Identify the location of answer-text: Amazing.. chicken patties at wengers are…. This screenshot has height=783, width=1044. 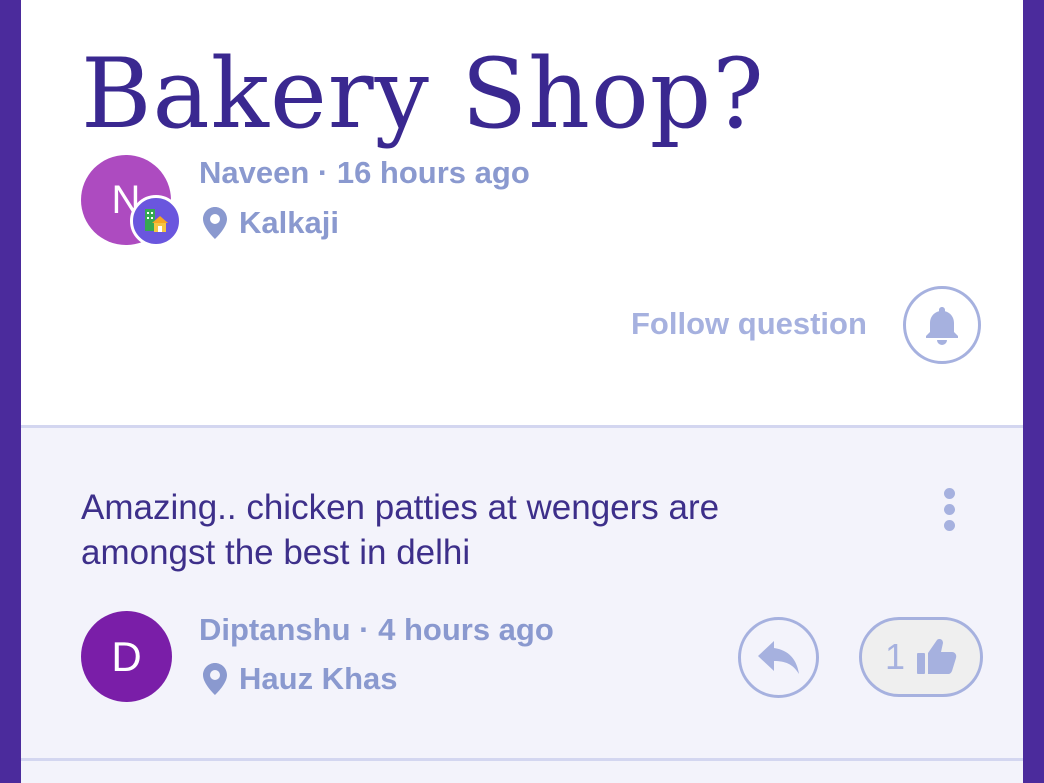
(400, 530).